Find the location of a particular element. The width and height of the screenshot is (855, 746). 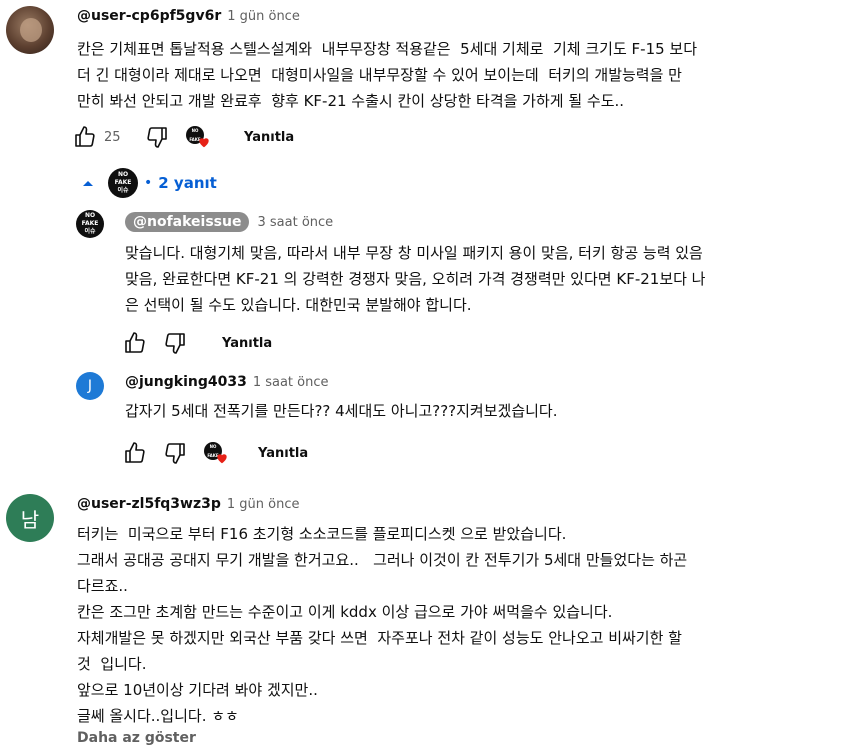

avatar is located at coordinates (30, 30).